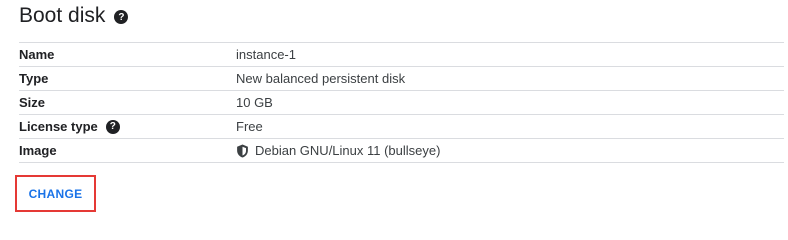 This screenshot has height=240, width=788. I want to click on row-label: Name, so click(37, 54).